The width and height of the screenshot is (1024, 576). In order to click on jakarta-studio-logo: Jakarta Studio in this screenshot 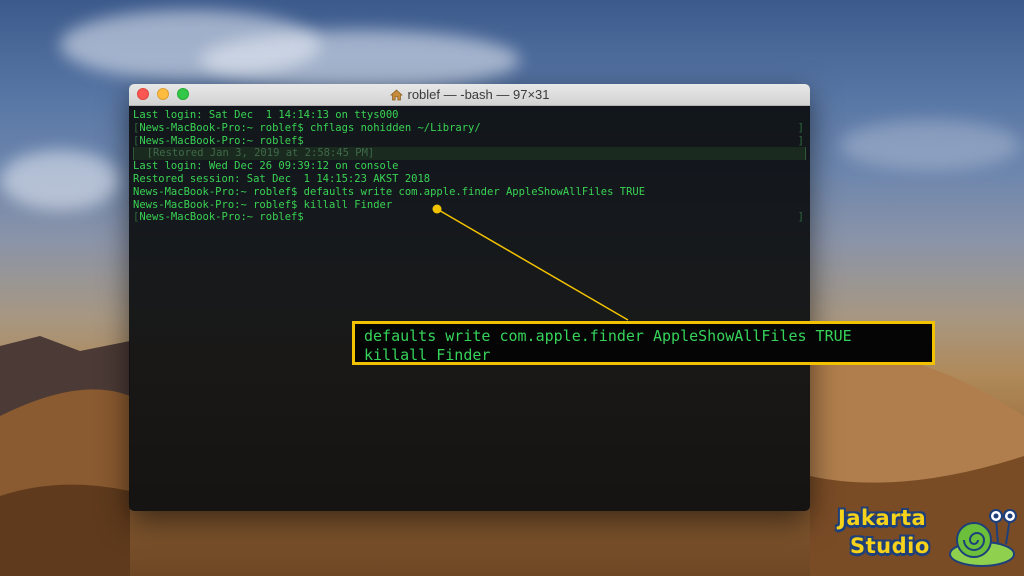, I will do `click(928, 537)`.